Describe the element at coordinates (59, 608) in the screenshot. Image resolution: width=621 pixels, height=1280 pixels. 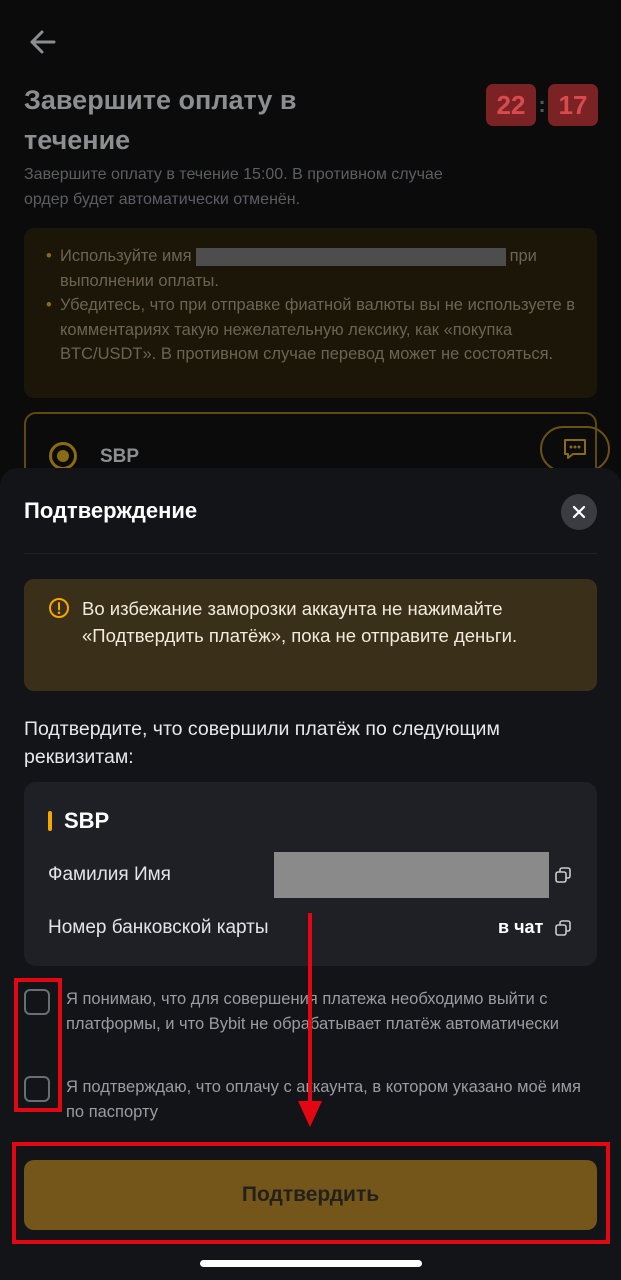
I see `warning-icon` at that location.